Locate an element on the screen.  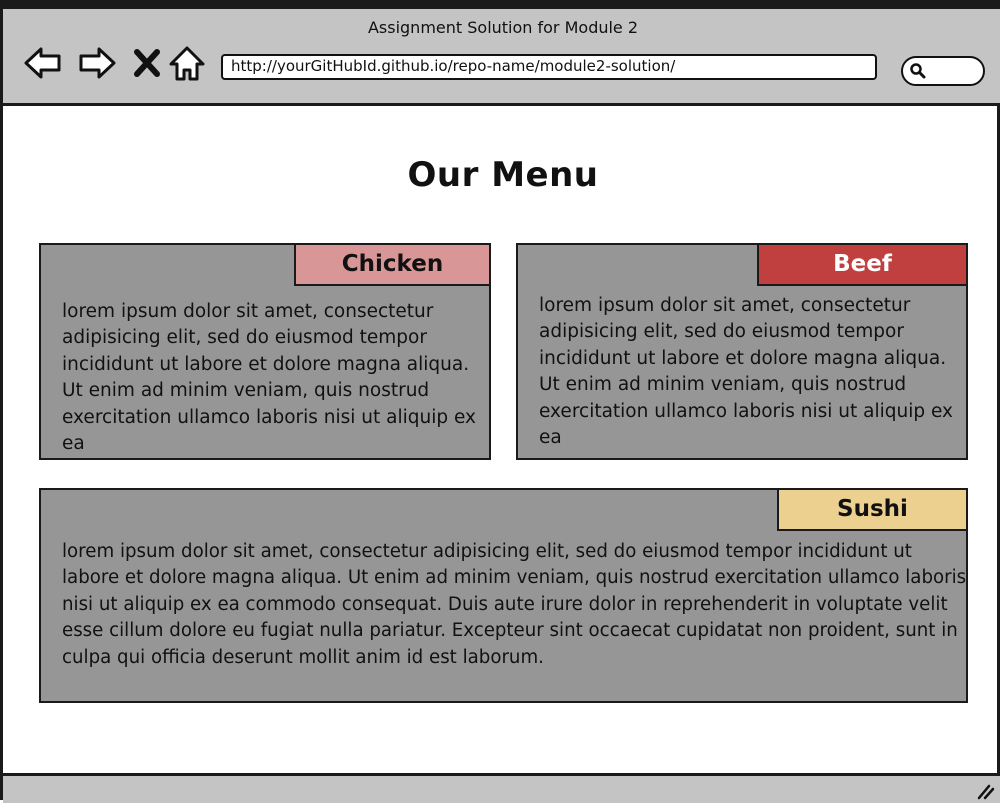
menu-label-sushi: Sushi is located at coordinates (871, 510).